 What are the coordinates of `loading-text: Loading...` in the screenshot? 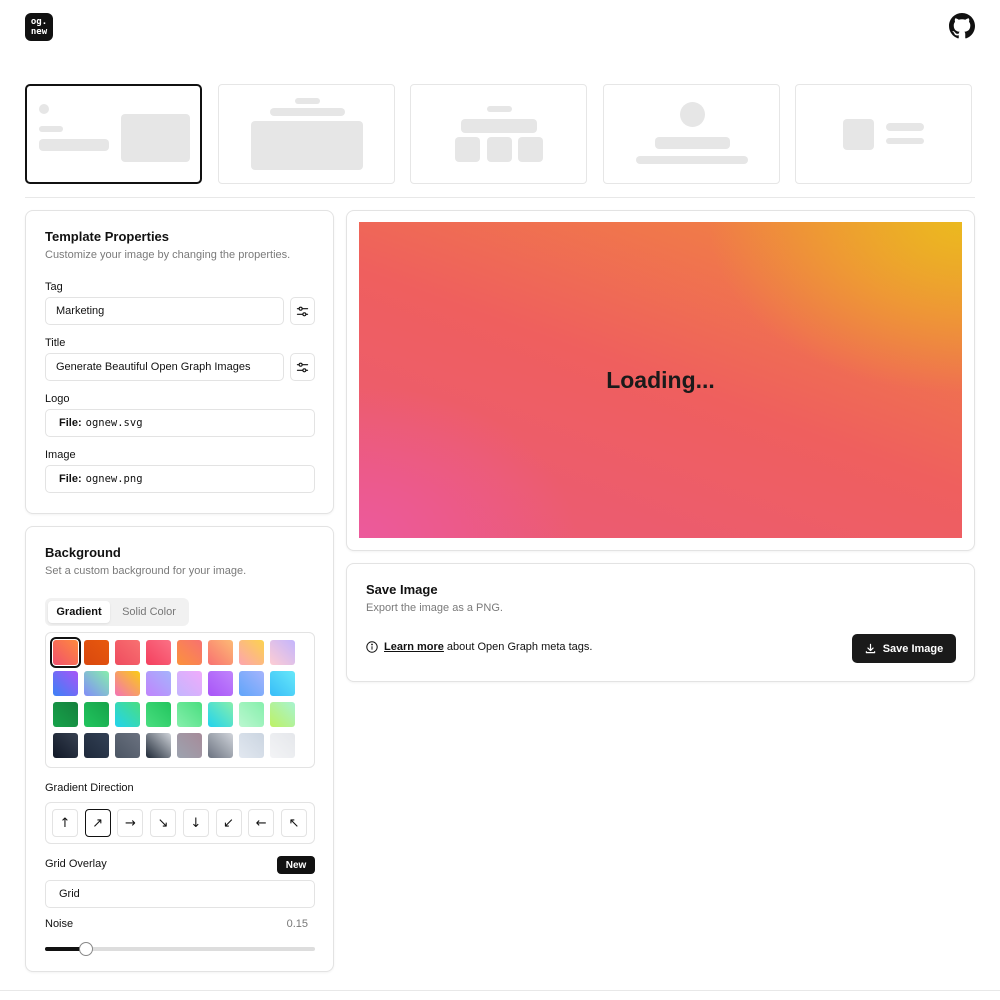 It's located at (660, 379).